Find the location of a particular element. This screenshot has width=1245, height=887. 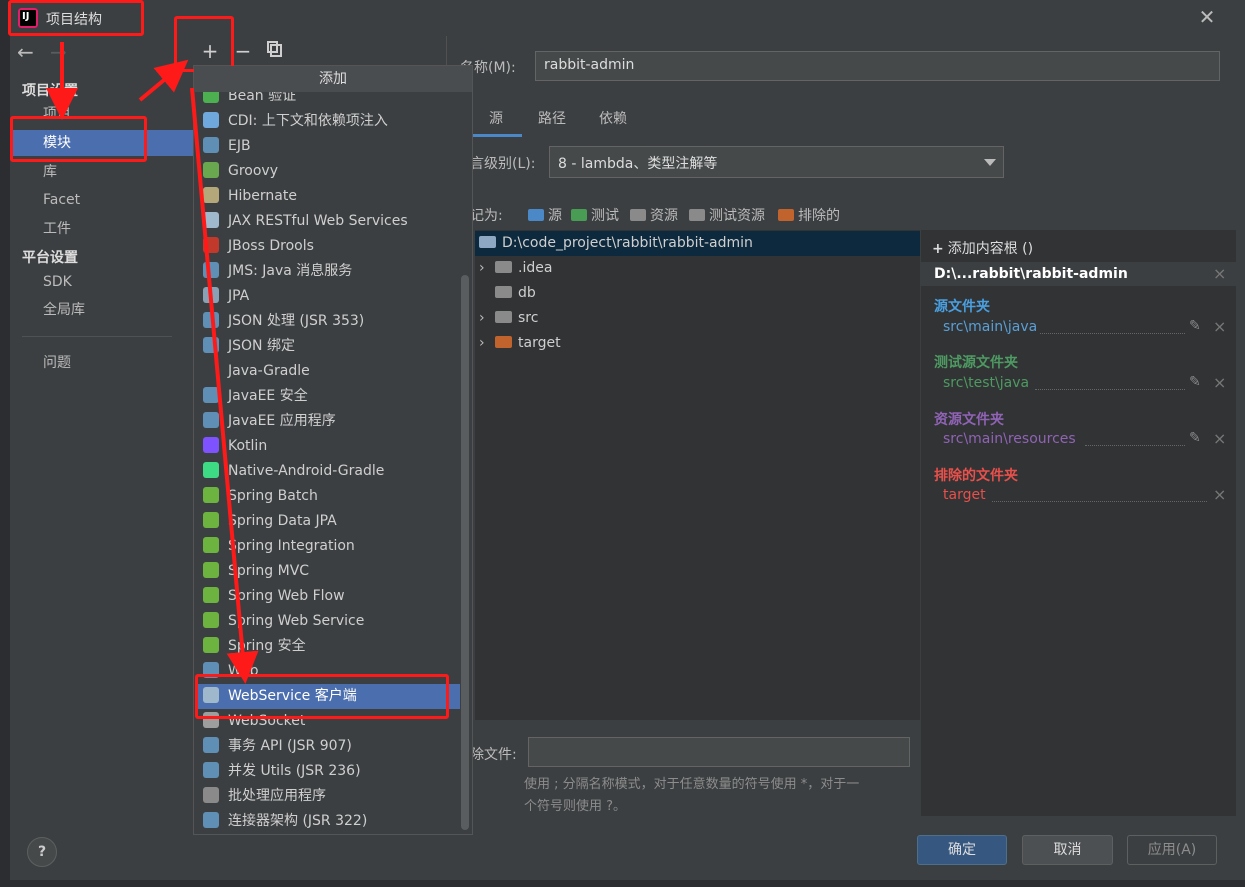

chevron-down-icon is located at coordinates (990, 162).